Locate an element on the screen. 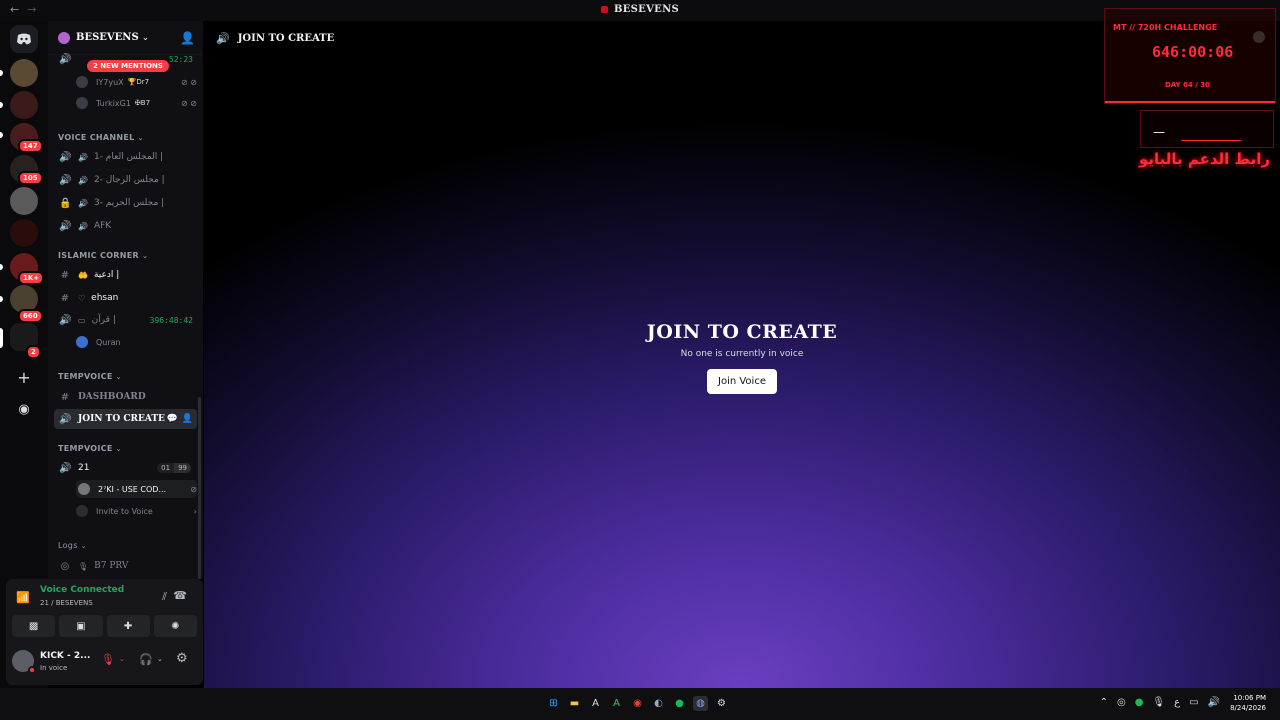  steam-icon: ◐ is located at coordinates (658, 703).